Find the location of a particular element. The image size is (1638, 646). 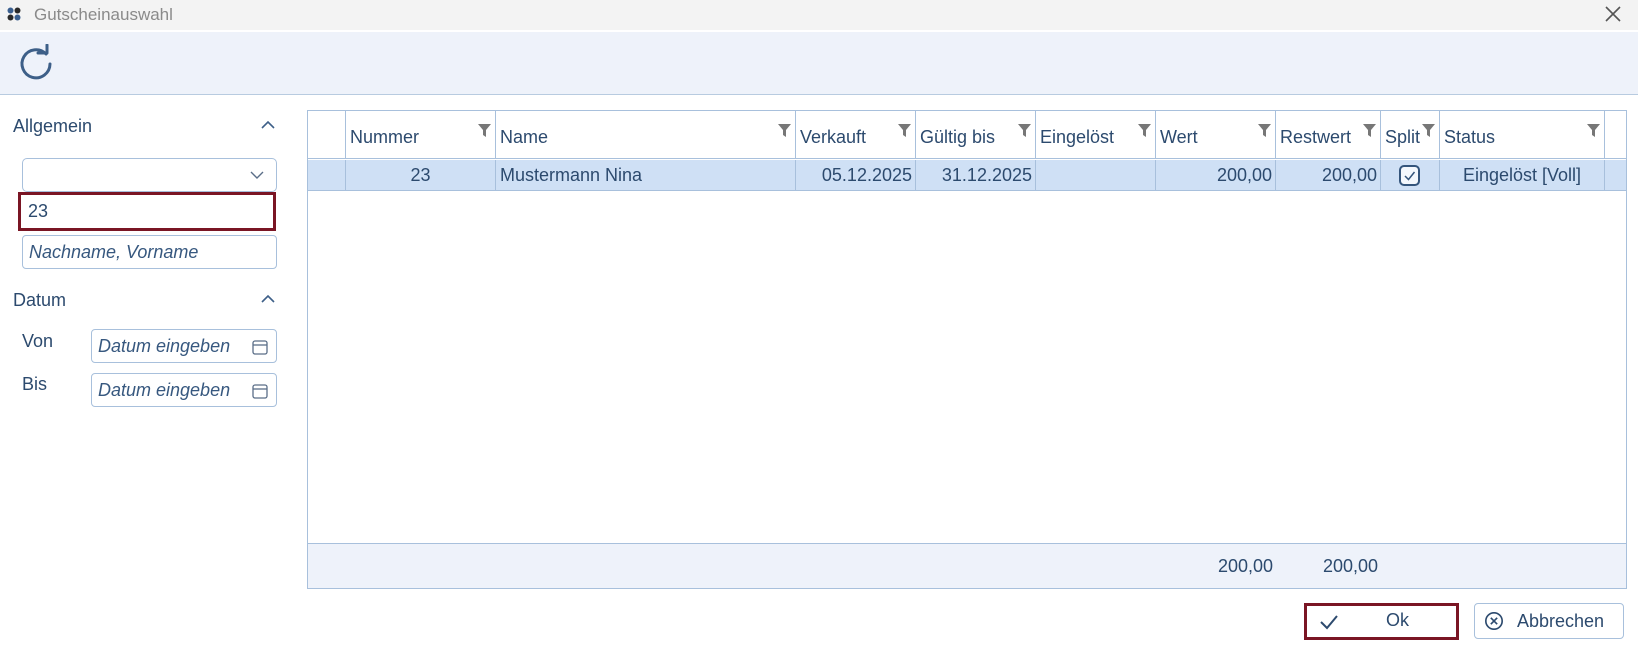

cancel-button-label: Abbrechen is located at coordinates (1561, 621).